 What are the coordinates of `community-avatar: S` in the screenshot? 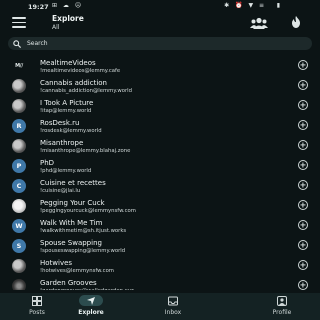 It's located at (19, 246).